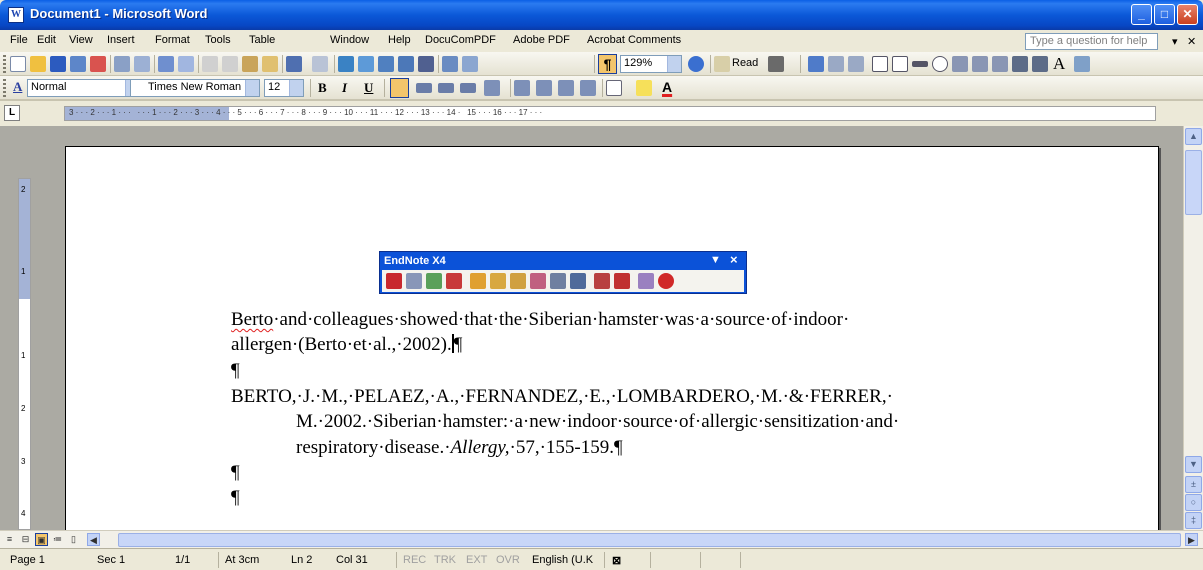 The height and width of the screenshot is (570, 1203). What do you see at coordinates (1000, 64) in the screenshot?
I see `scroll-bar-icon` at bounding box center [1000, 64].